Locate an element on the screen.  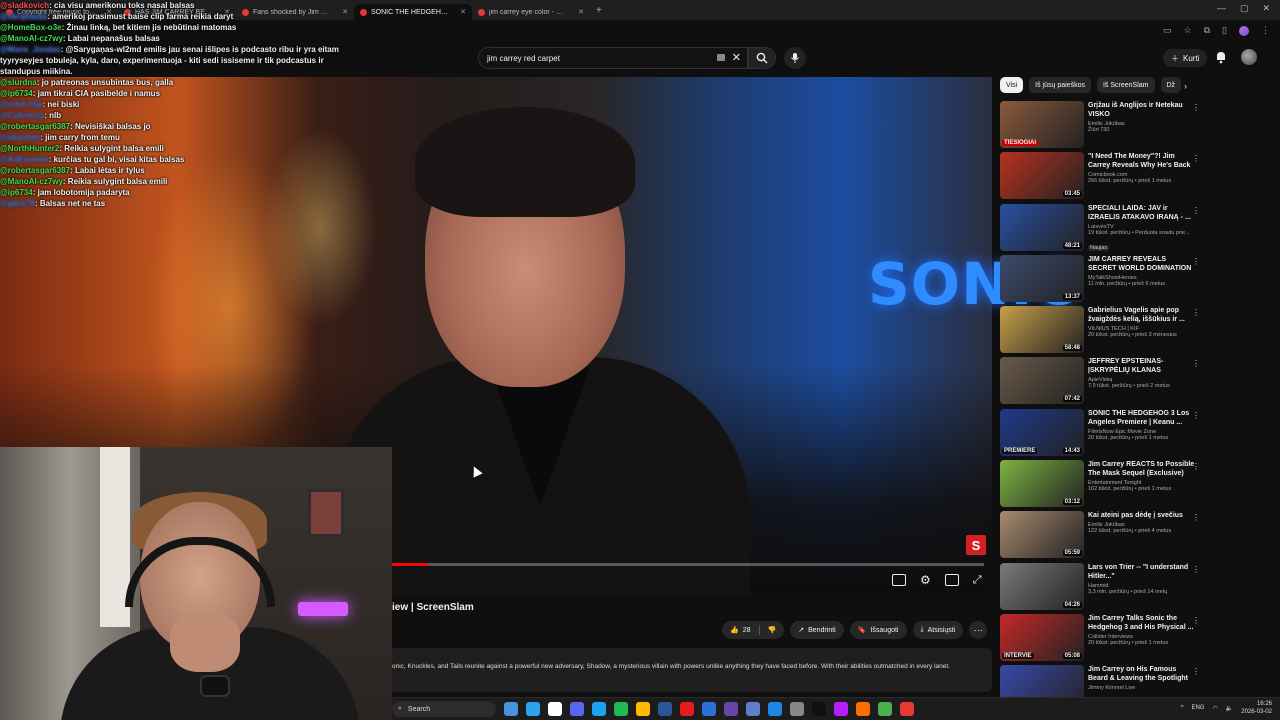
wifi-icon: ◠ is located at coordinates (1215, 708).